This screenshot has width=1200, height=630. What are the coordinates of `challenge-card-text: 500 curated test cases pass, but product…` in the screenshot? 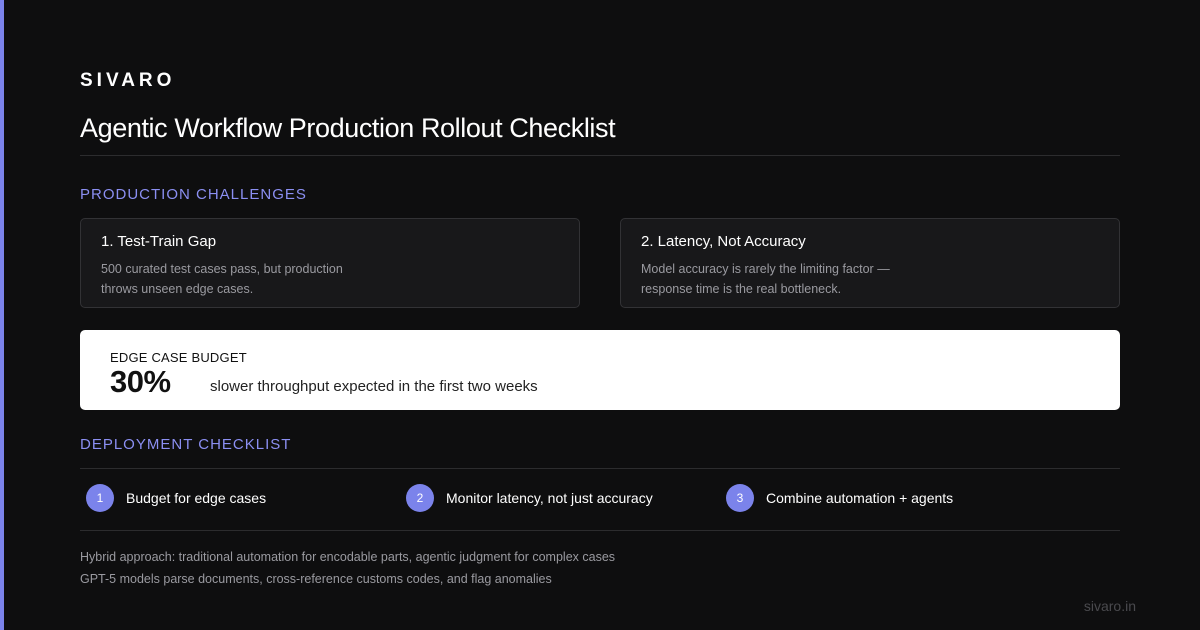 It's located at (222, 269).